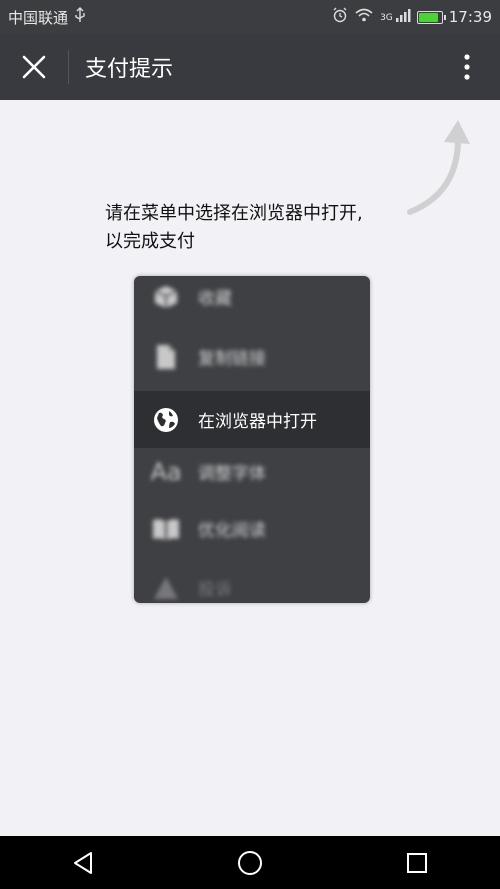 The image size is (500, 889). What do you see at coordinates (215, 590) in the screenshot?
I see `menu-item-label: 投诉` at bounding box center [215, 590].